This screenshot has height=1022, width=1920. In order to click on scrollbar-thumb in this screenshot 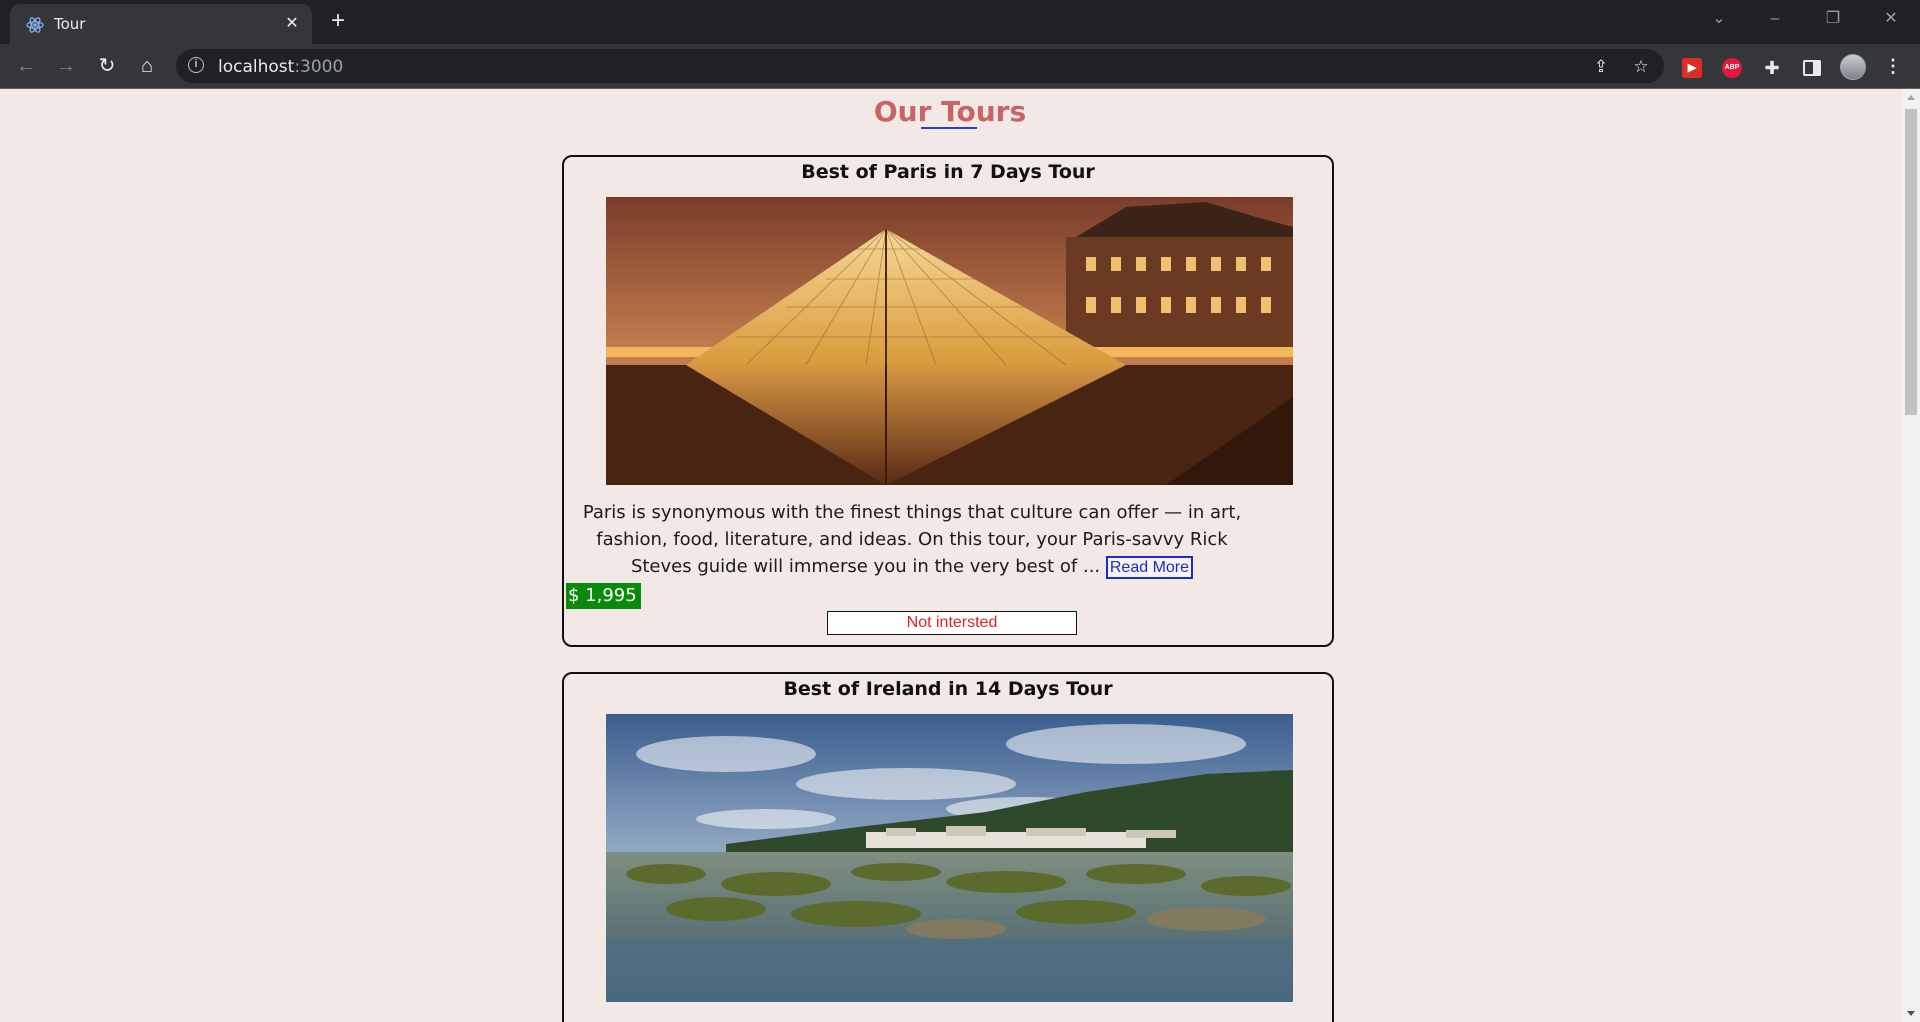, I will do `click(1911, 262)`.